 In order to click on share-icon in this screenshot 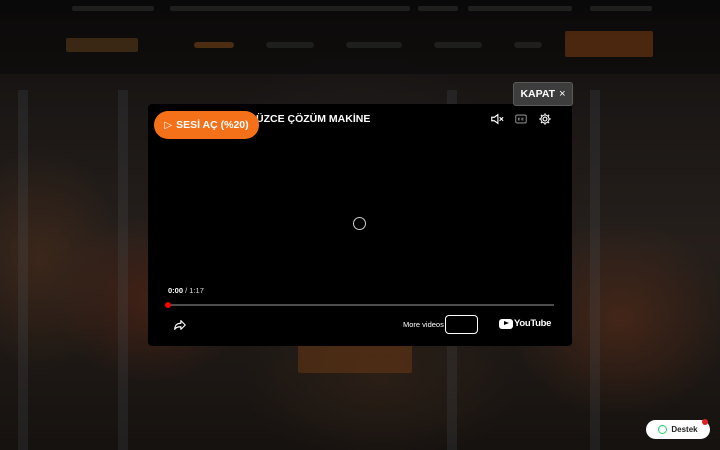, I will do `click(180, 325)`.